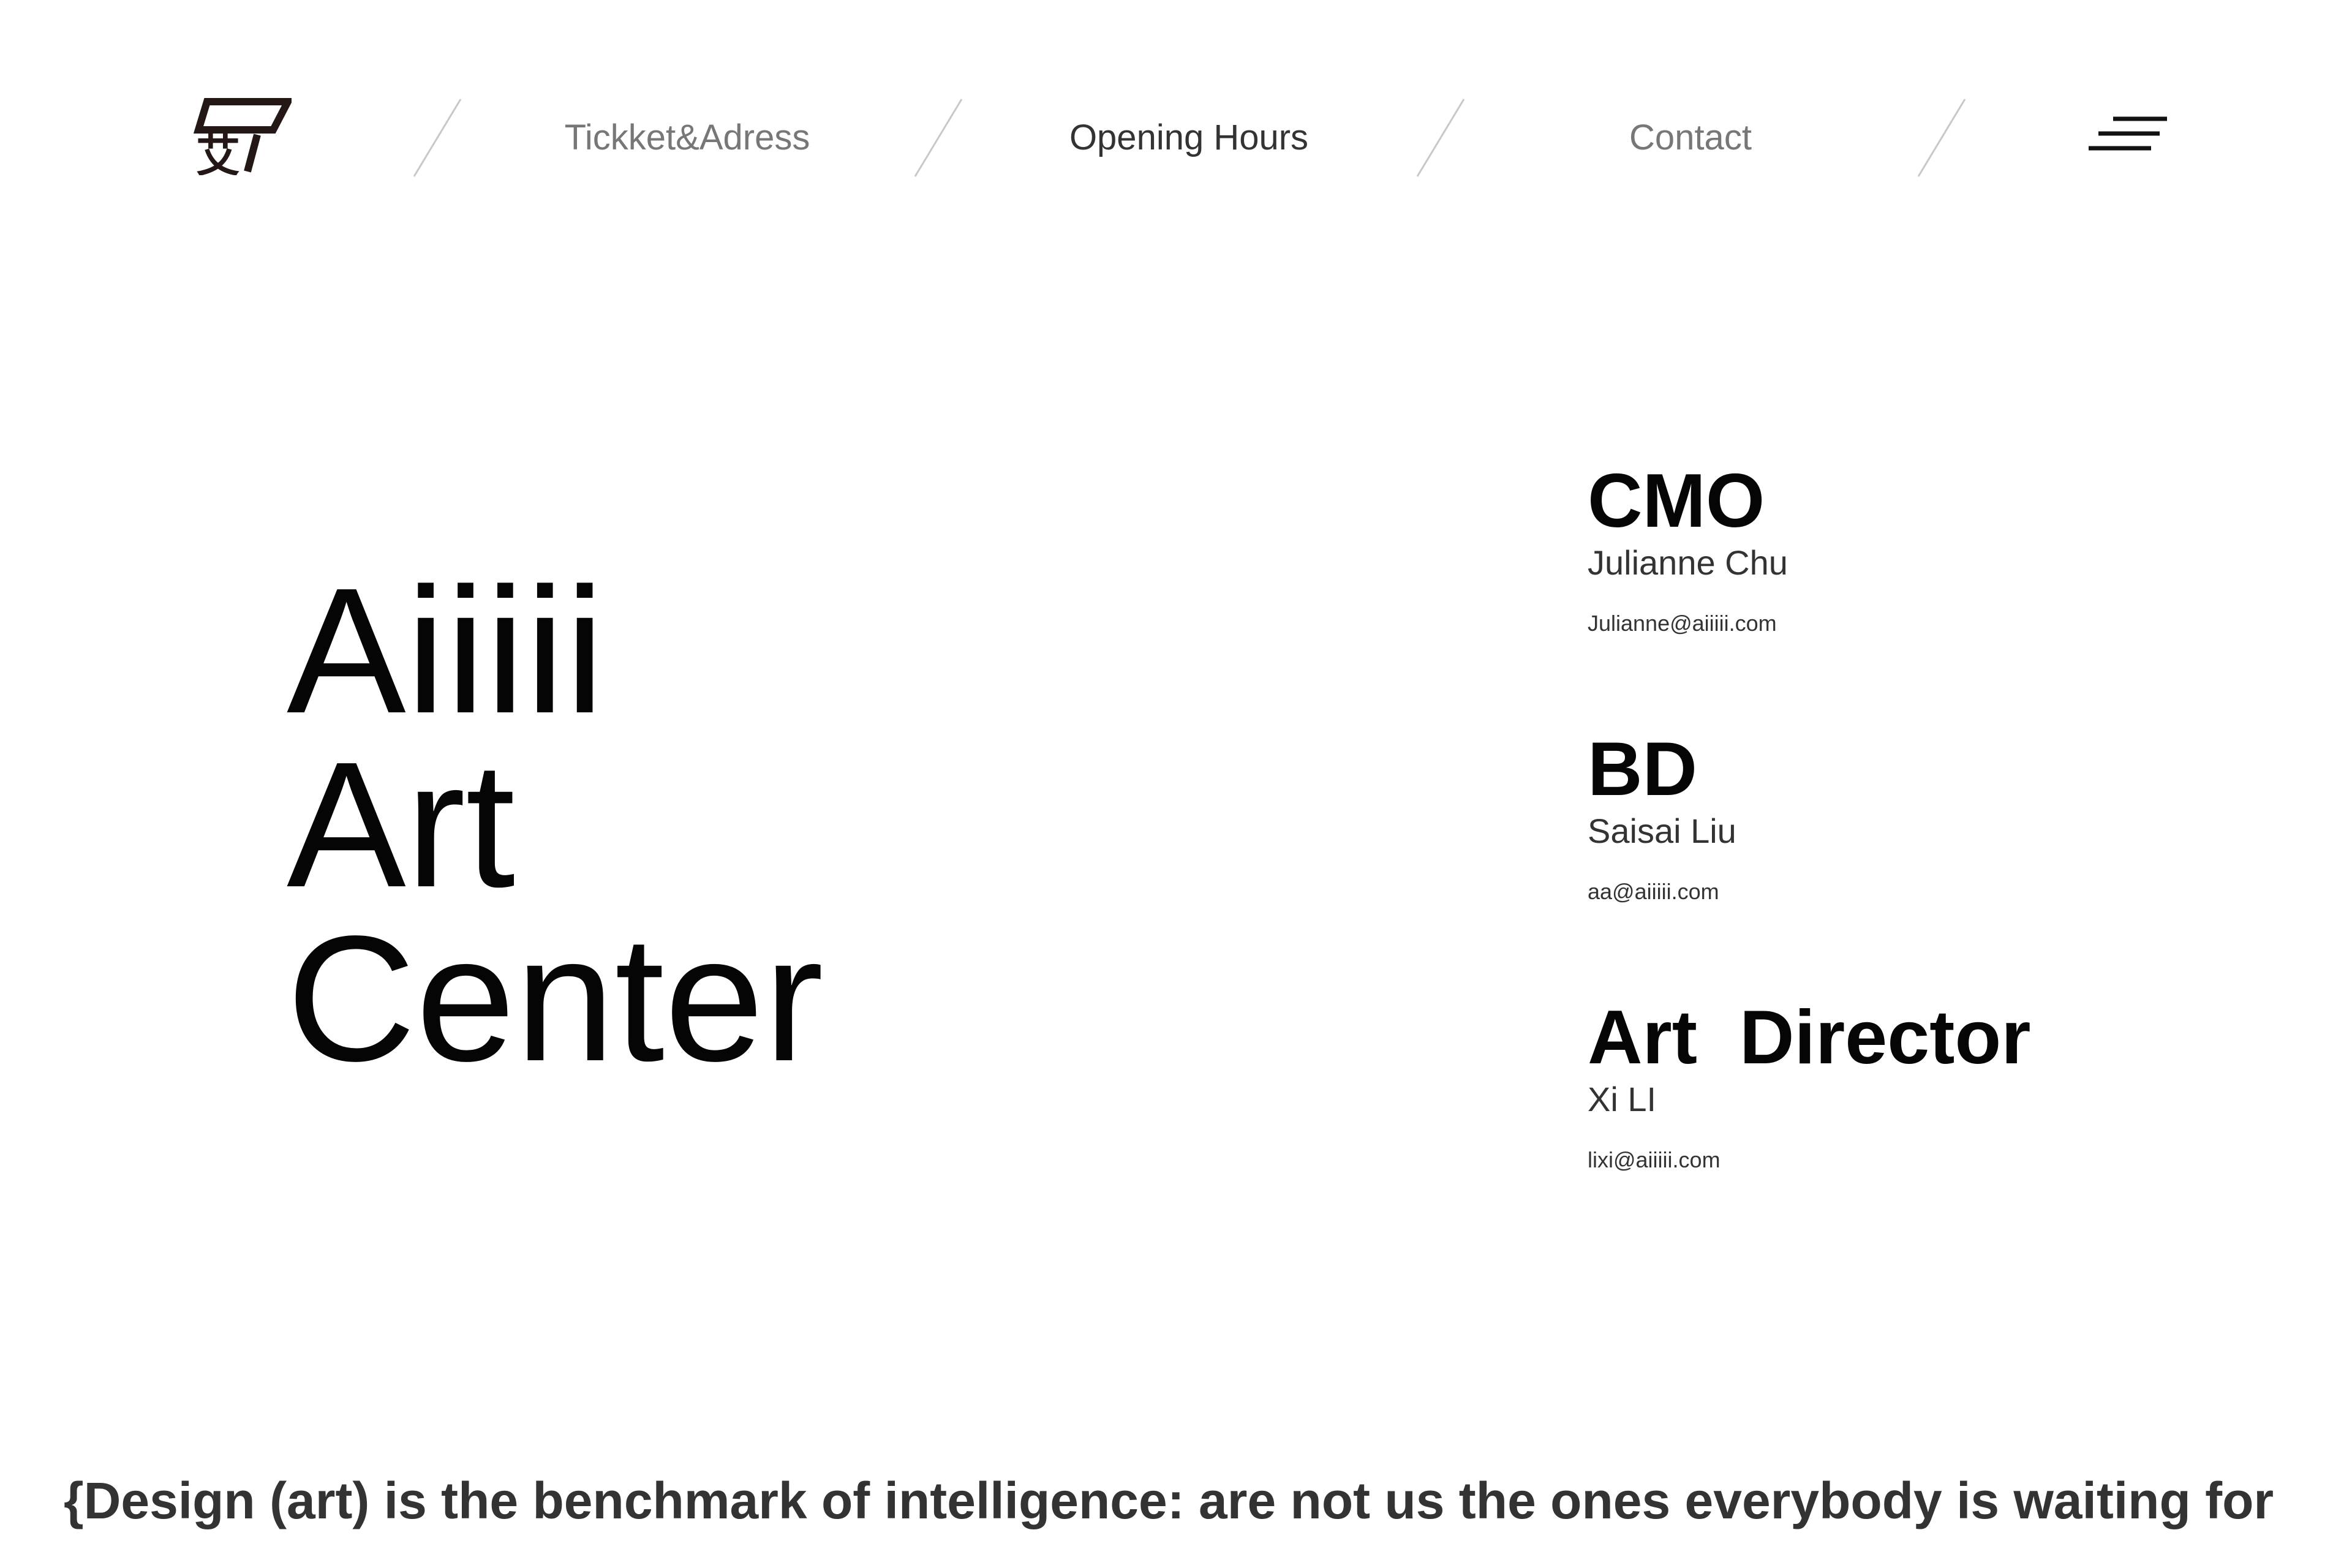  I want to click on hero-title: Aiiiii Art Center, so click(555, 824).